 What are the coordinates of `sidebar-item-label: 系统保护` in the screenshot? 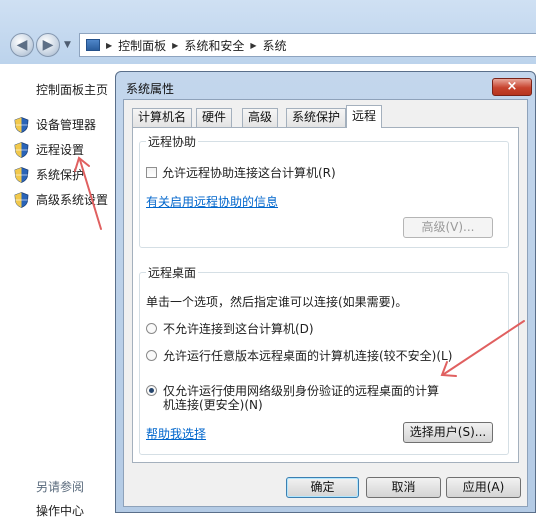 It's located at (60, 175).